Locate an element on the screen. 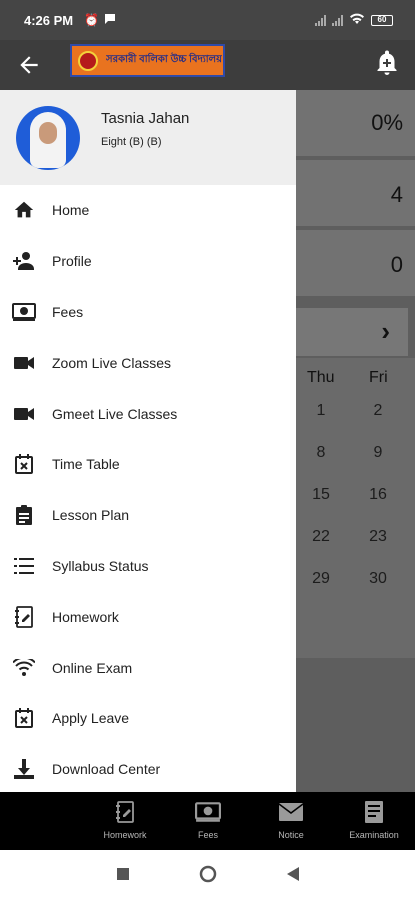 The image size is (415, 900). status-bar: 4:26 PM ⏰ 60 is located at coordinates (207, 20).